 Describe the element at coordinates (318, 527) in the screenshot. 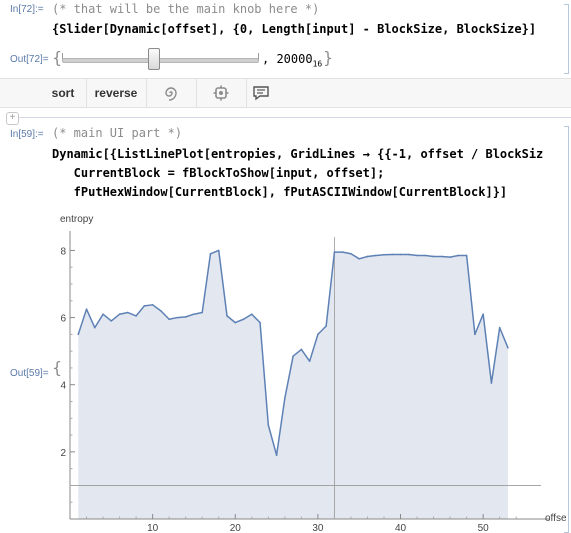

I see `x-tick-label: 30` at that location.